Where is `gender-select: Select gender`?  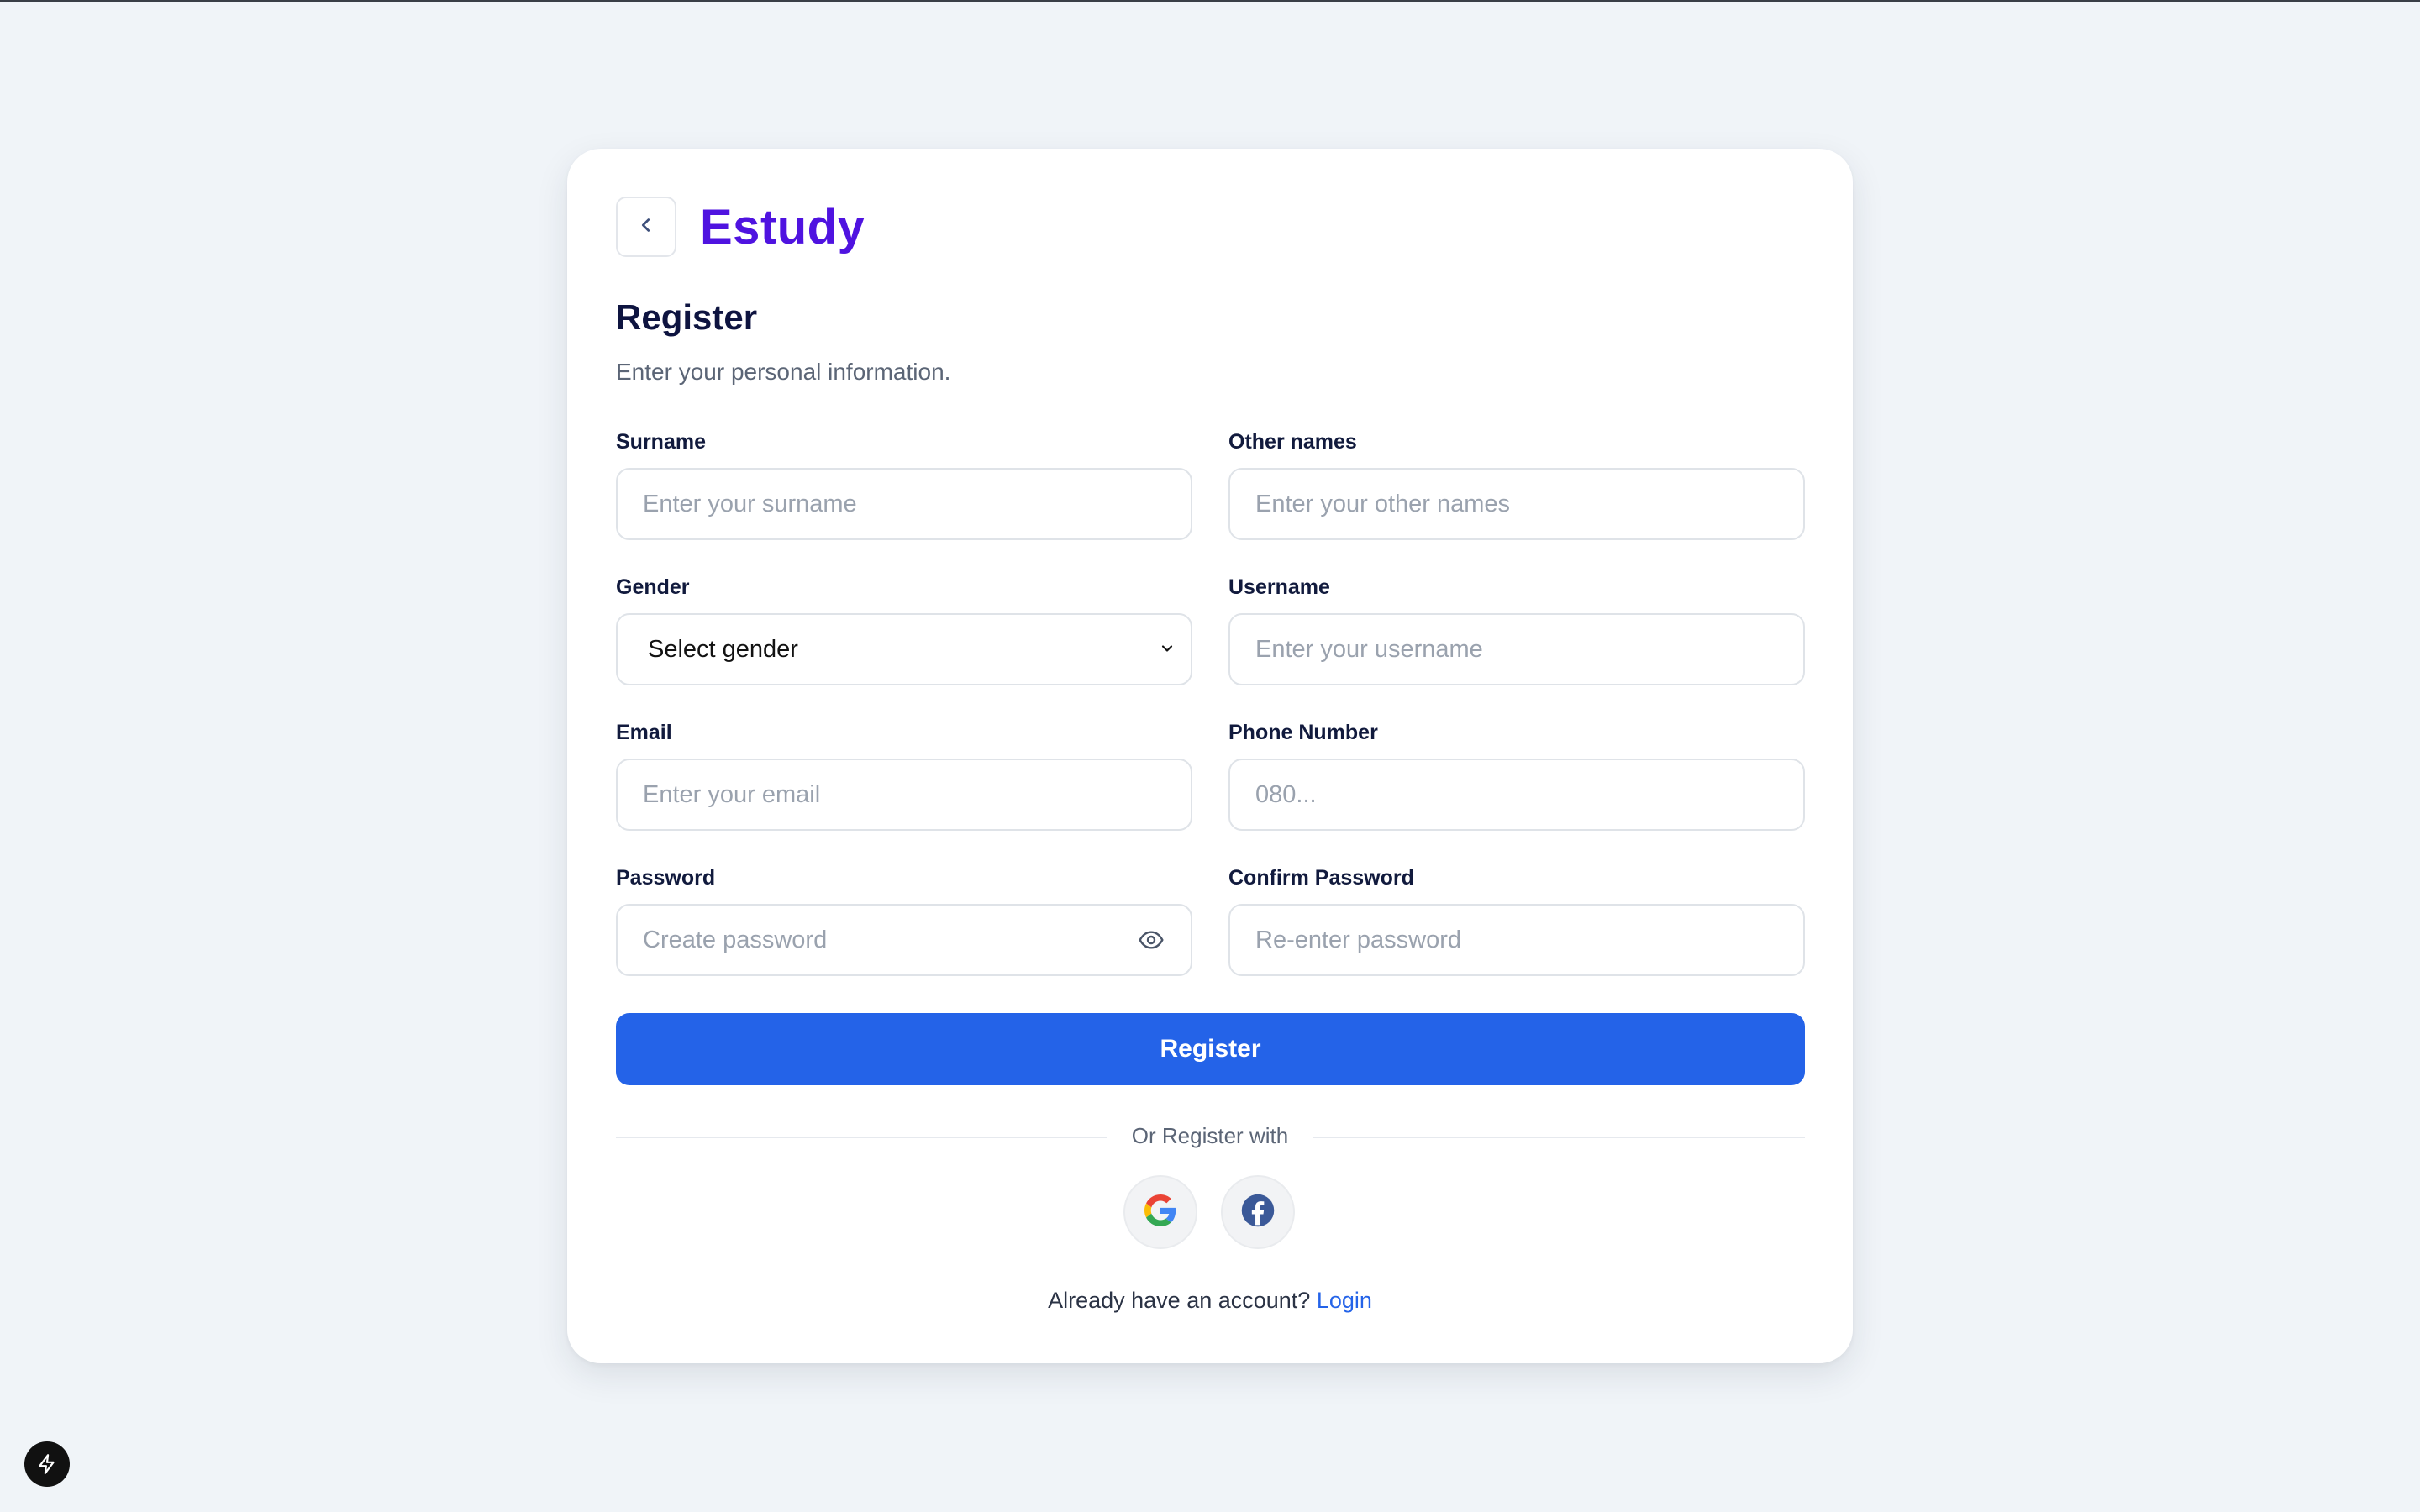 gender-select: Select gender is located at coordinates (904, 649).